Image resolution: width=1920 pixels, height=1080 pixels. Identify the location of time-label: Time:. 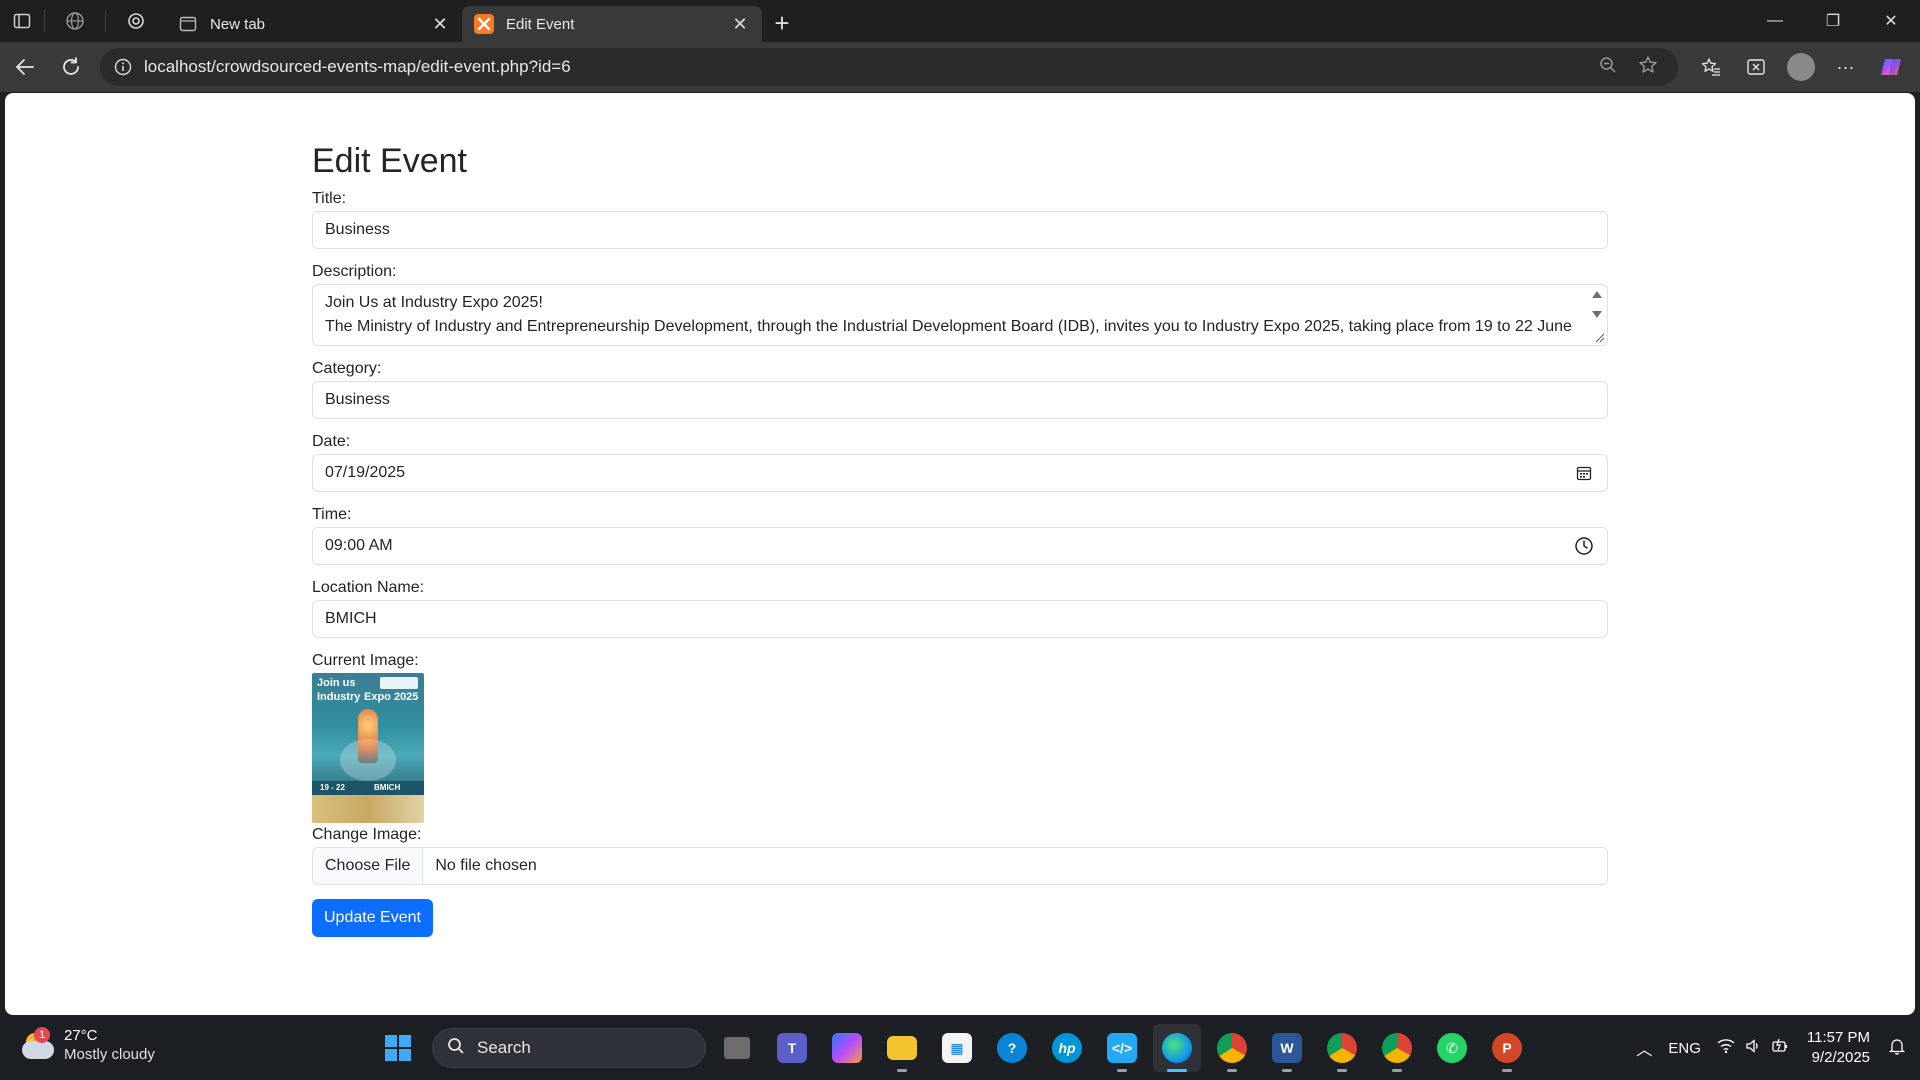
(332, 514).